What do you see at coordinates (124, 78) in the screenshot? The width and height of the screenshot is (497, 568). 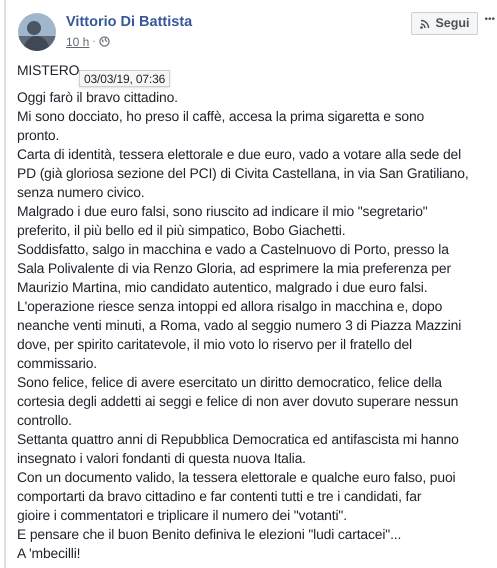 I see `timestamp-tooltip: 03/03/19, 07:36` at bounding box center [124, 78].